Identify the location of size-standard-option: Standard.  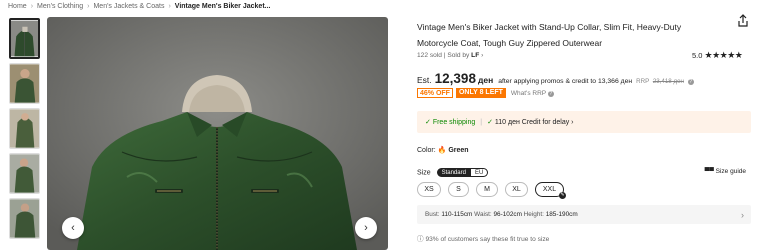
(453, 172).